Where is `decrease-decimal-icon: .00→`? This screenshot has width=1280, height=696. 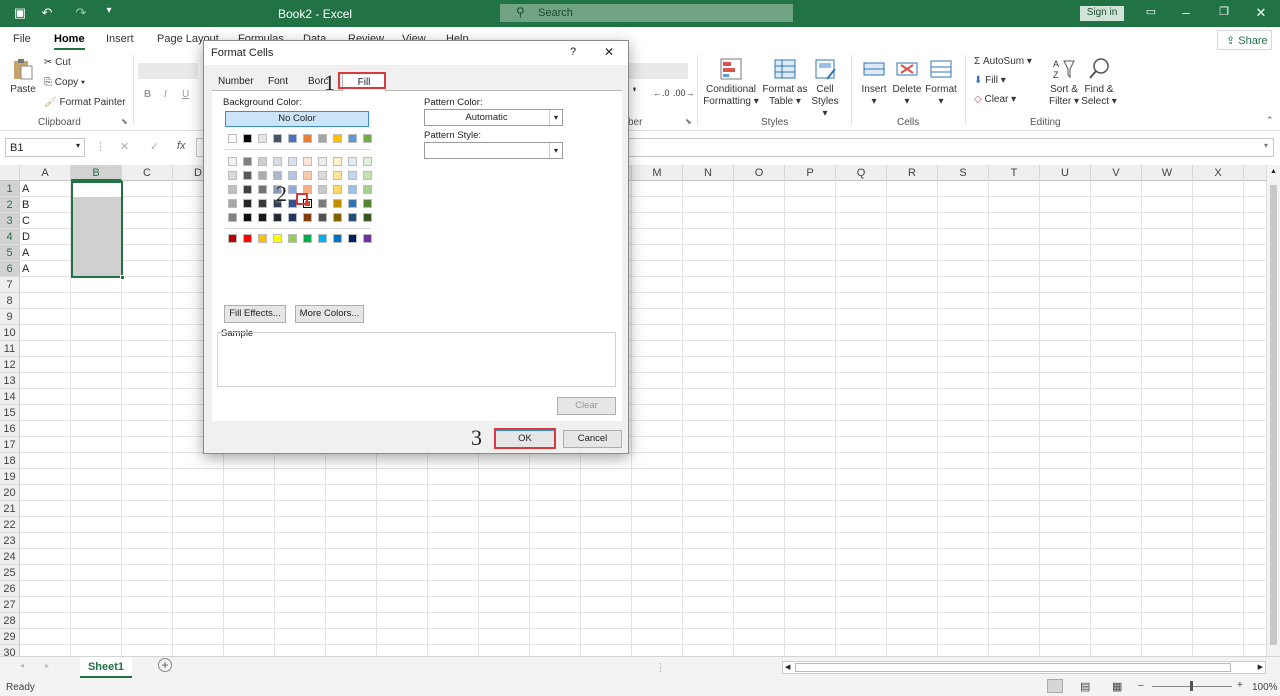 decrease-decimal-icon: .00→ is located at coordinates (684, 93).